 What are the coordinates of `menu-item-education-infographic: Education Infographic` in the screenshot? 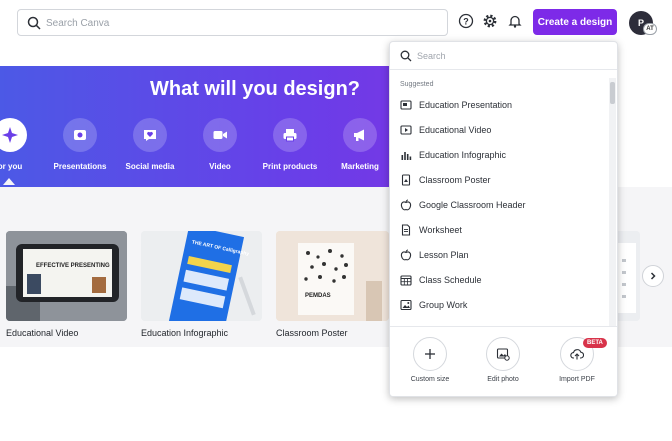 It's located at (497, 155).